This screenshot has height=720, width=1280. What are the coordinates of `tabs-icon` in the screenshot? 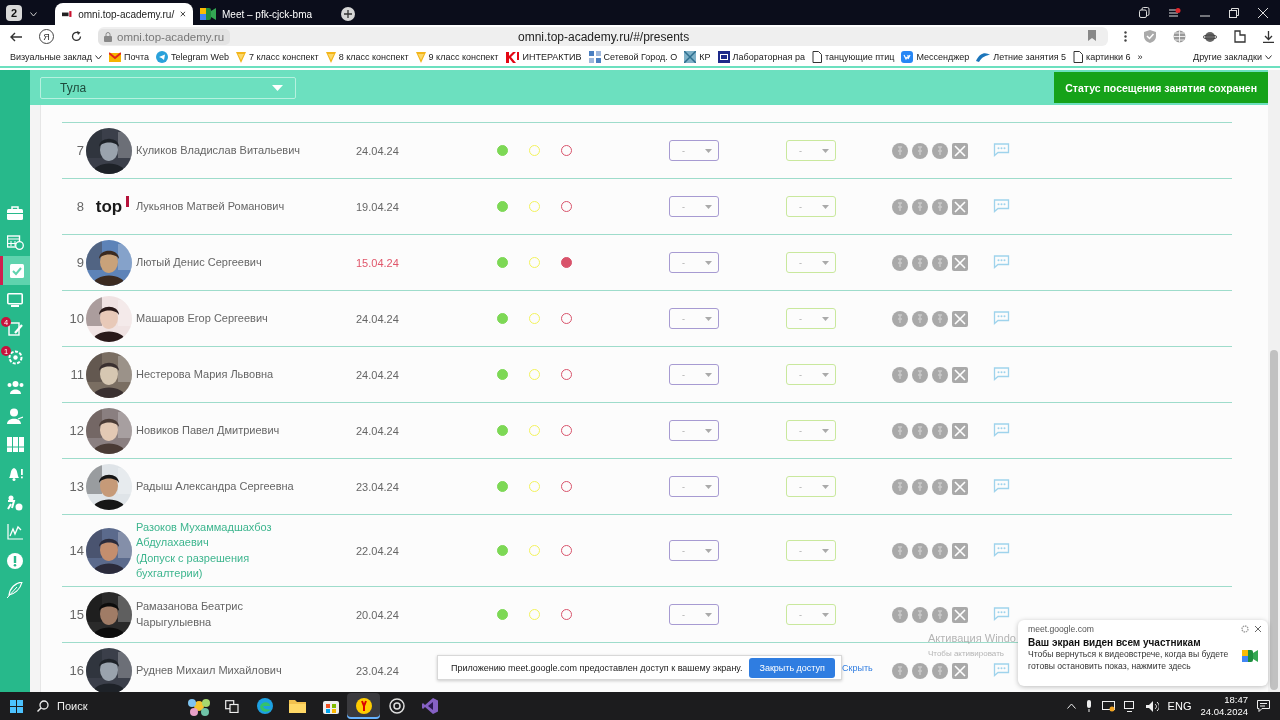 It's located at (1144, 12).